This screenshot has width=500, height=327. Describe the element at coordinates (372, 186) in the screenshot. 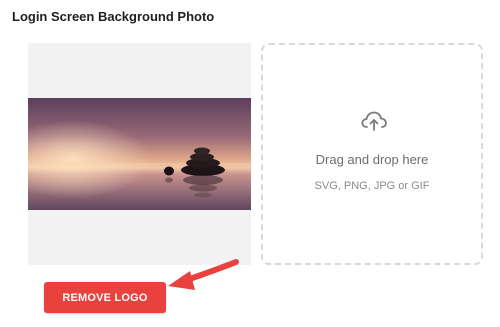

I see `dropzone-formats: SVG, PNG, JPG or GIF` at that location.